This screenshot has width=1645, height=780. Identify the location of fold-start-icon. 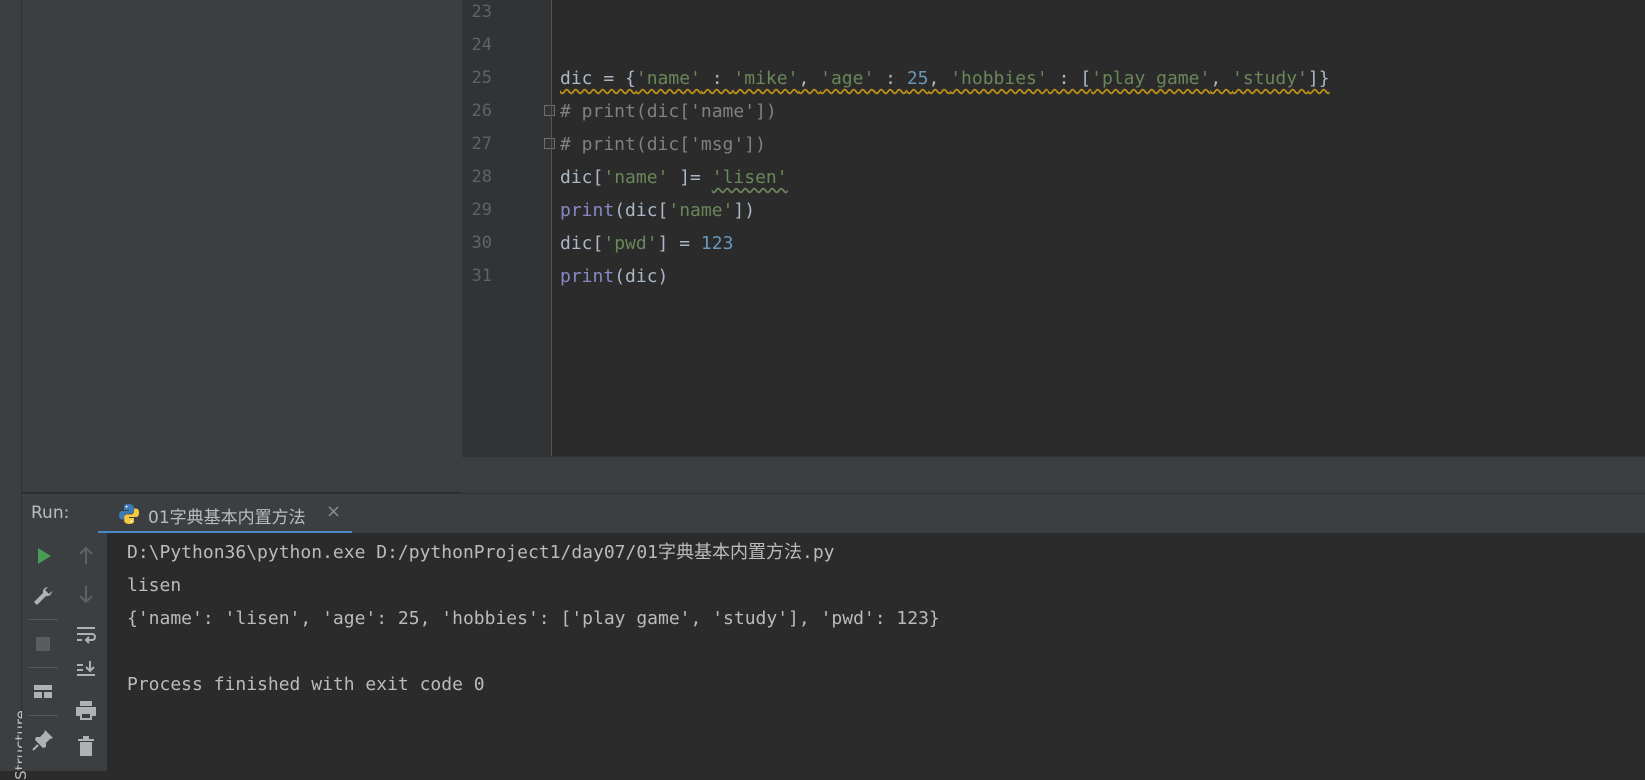
(549, 110).